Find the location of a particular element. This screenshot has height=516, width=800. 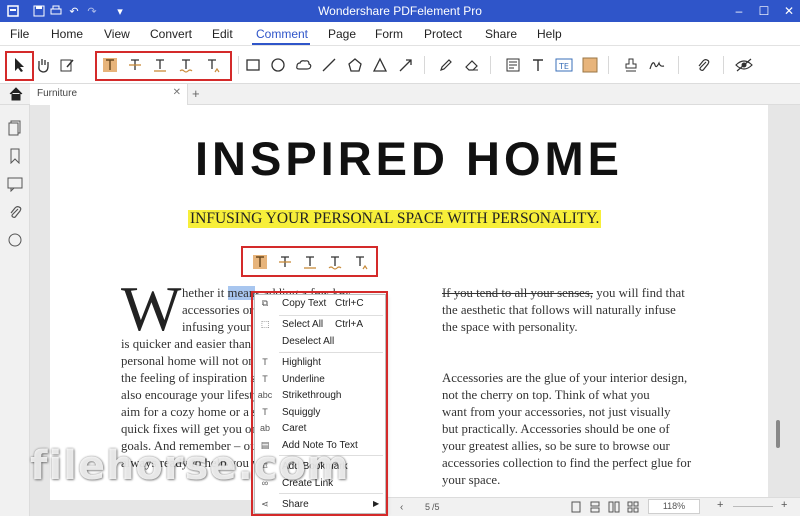

single-page-view-icon is located at coordinates (576, 508).